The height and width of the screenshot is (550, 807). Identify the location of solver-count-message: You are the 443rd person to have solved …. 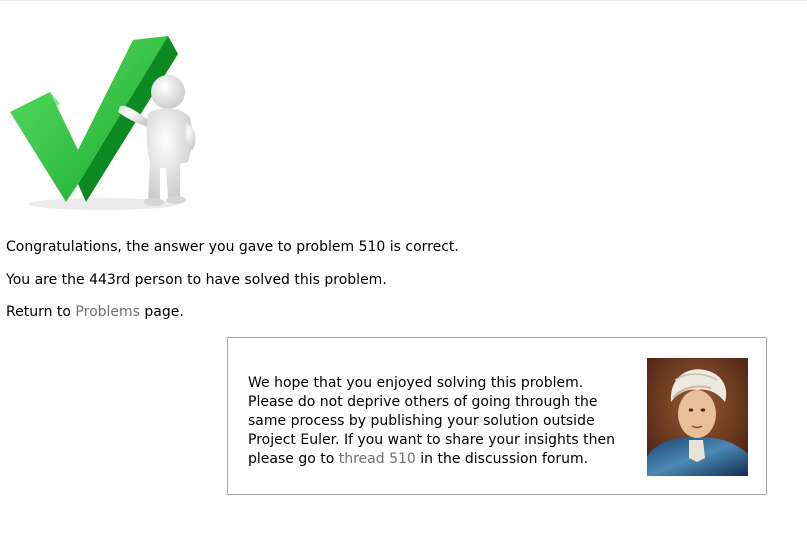
(196, 280).